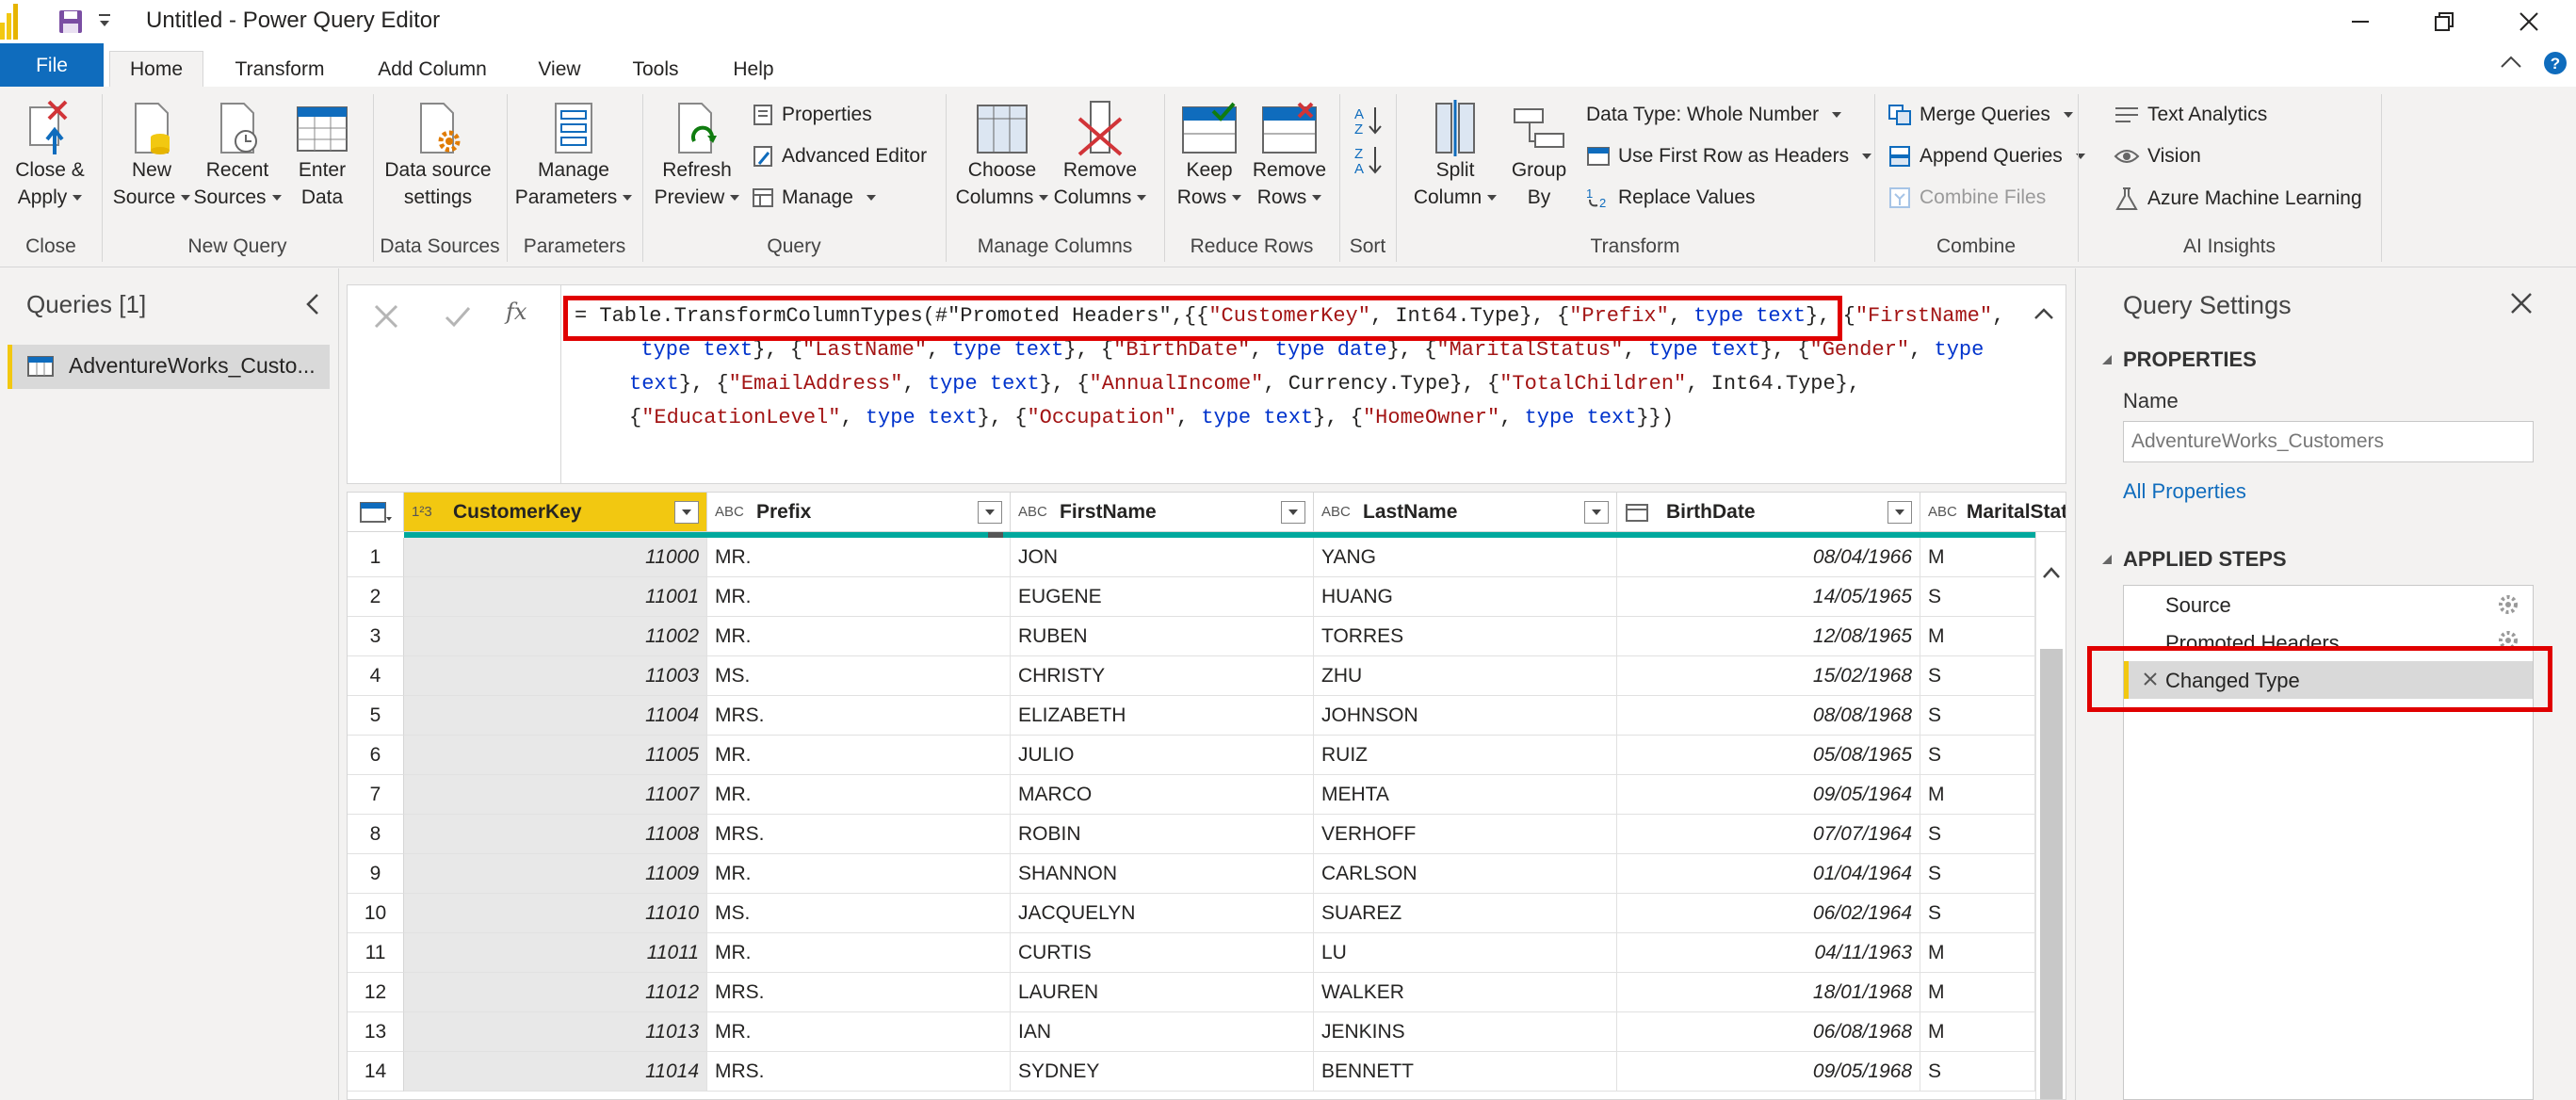 The height and width of the screenshot is (1100, 2576). What do you see at coordinates (814, 197) in the screenshot?
I see `manage-button: Manage` at bounding box center [814, 197].